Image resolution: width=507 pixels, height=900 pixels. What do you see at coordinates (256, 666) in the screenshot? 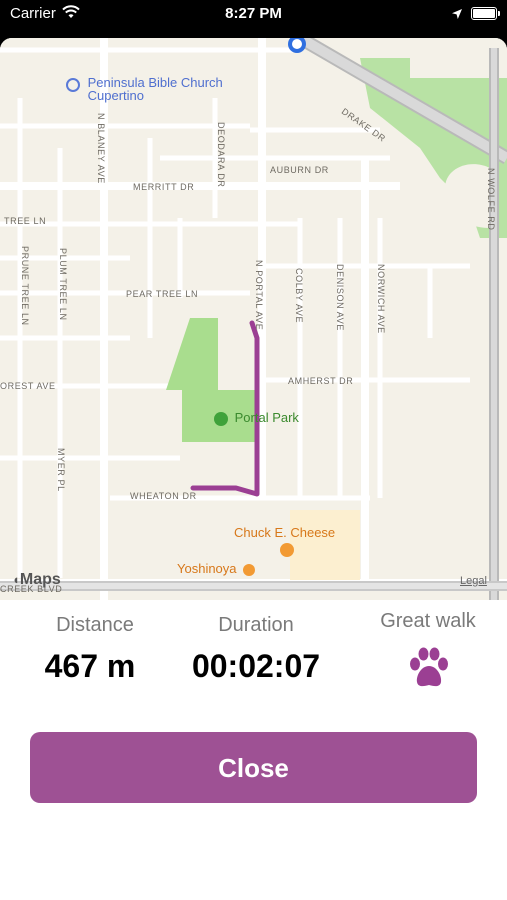
I see `duration-value: 00:02:07` at bounding box center [256, 666].